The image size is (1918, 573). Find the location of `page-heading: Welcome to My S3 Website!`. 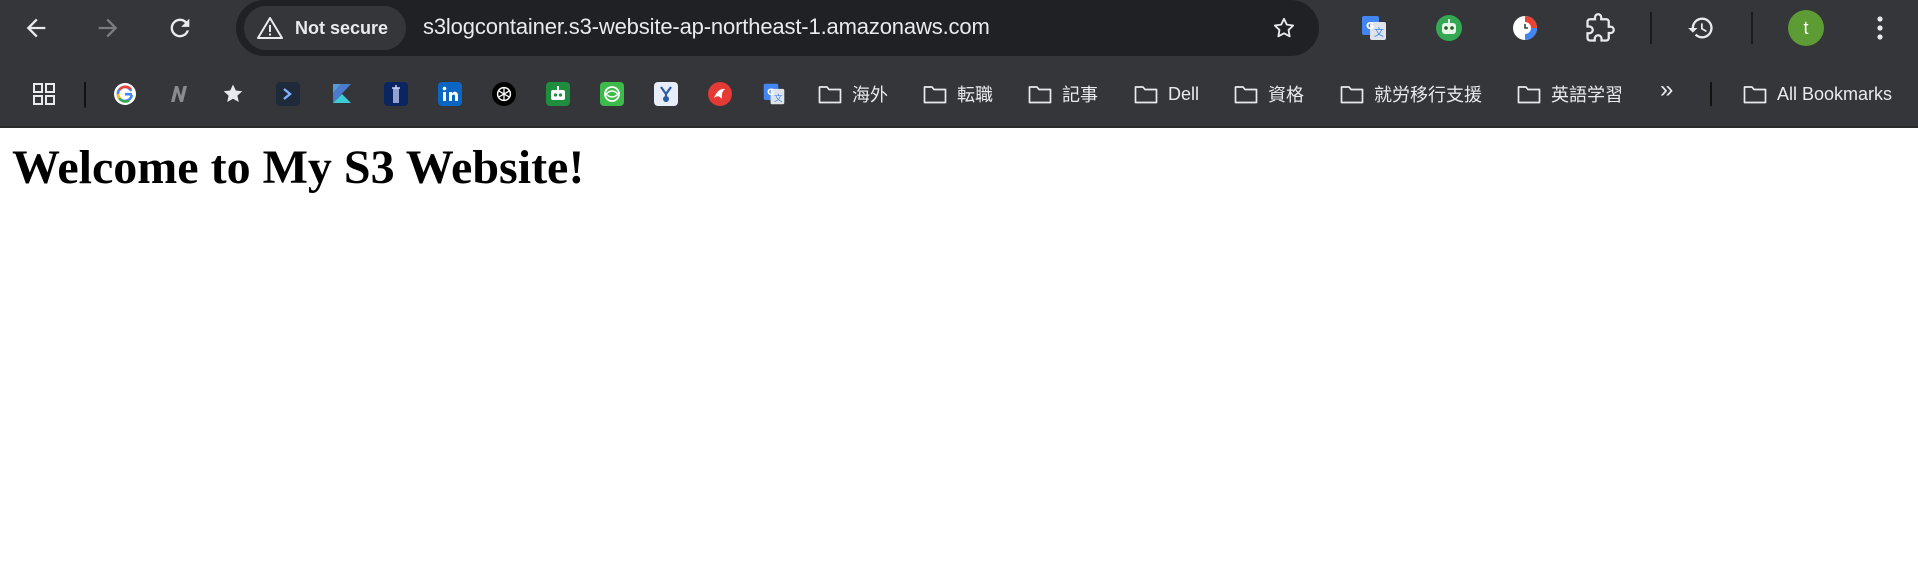

page-heading: Welcome to My S3 Website! is located at coordinates (298, 167).